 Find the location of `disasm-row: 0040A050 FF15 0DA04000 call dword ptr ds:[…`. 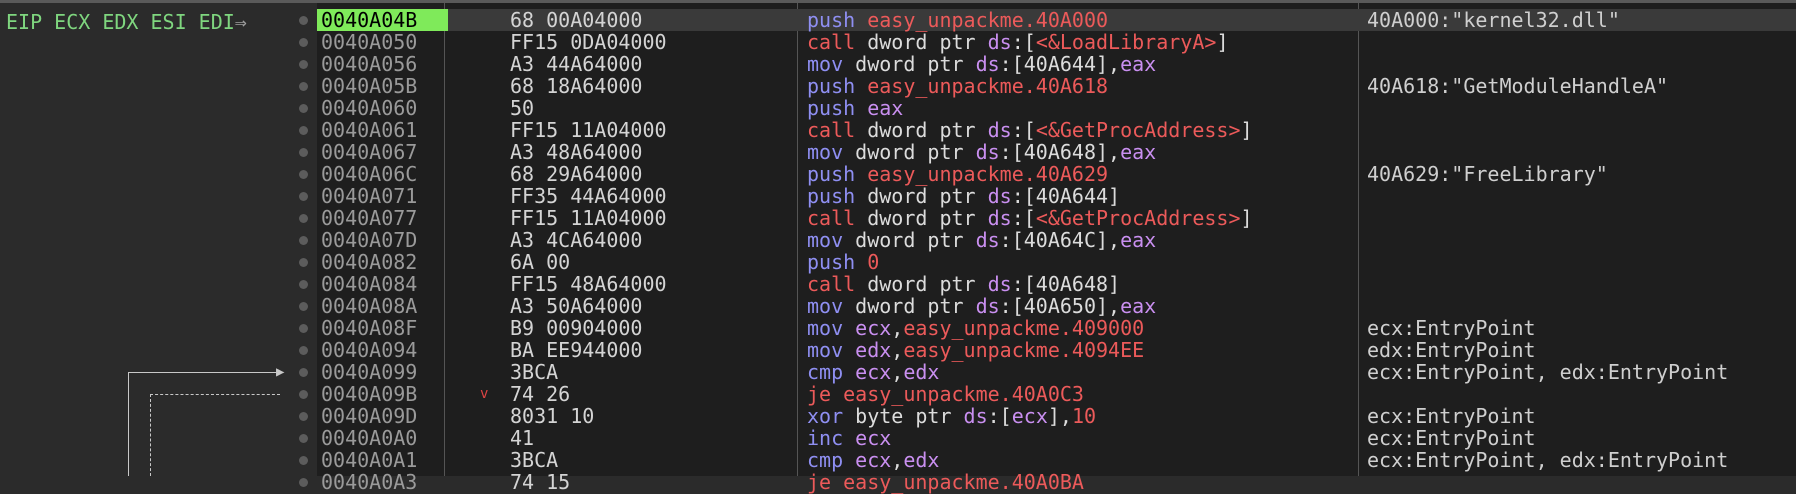

disasm-row: 0040A050 FF15 0DA04000 call dword ptr ds:[… is located at coordinates (1056, 42).